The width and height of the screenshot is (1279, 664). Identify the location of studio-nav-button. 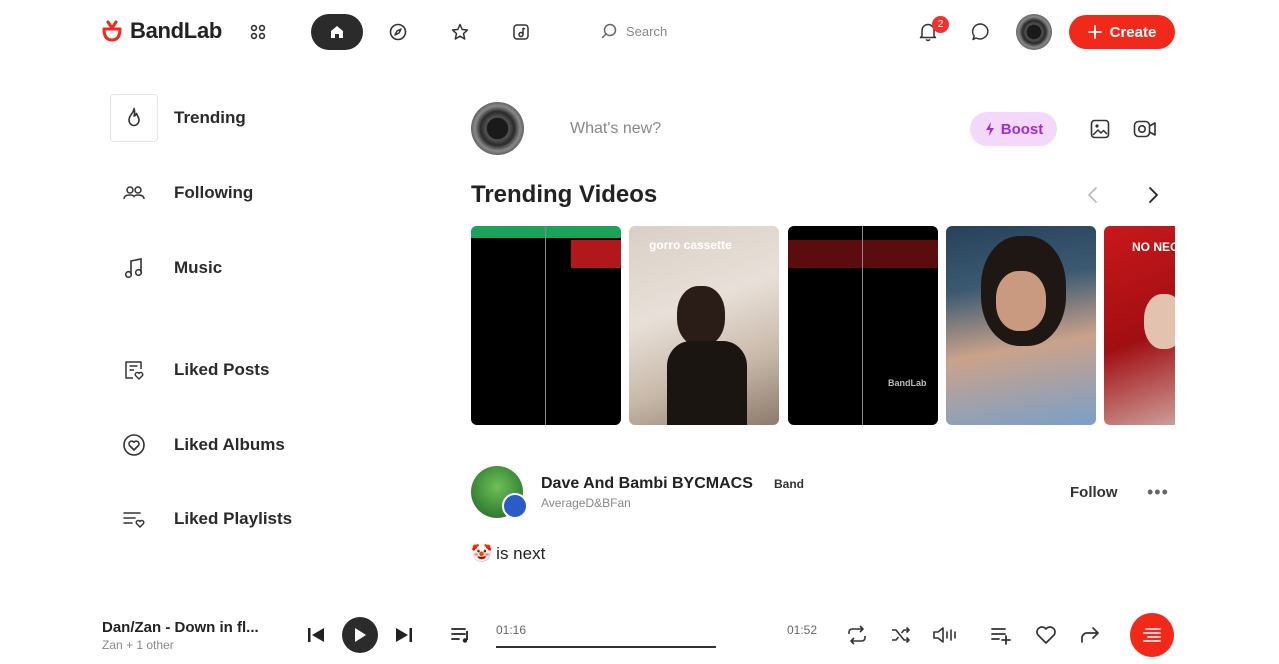
(521, 32).